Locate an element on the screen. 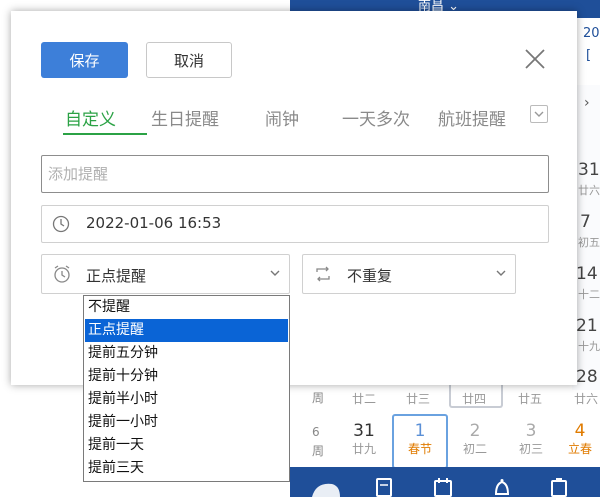  bell-icon is located at coordinates (502, 487).